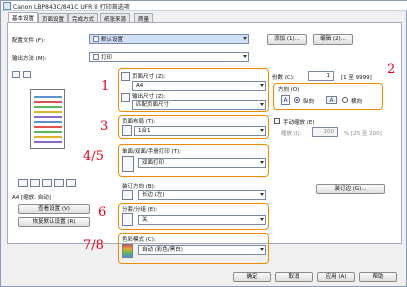 The height and width of the screenshot is (287, 407). Describe the element at coordinates (127, 251) in the screenshot. I see `color-mode-icon` at that location.